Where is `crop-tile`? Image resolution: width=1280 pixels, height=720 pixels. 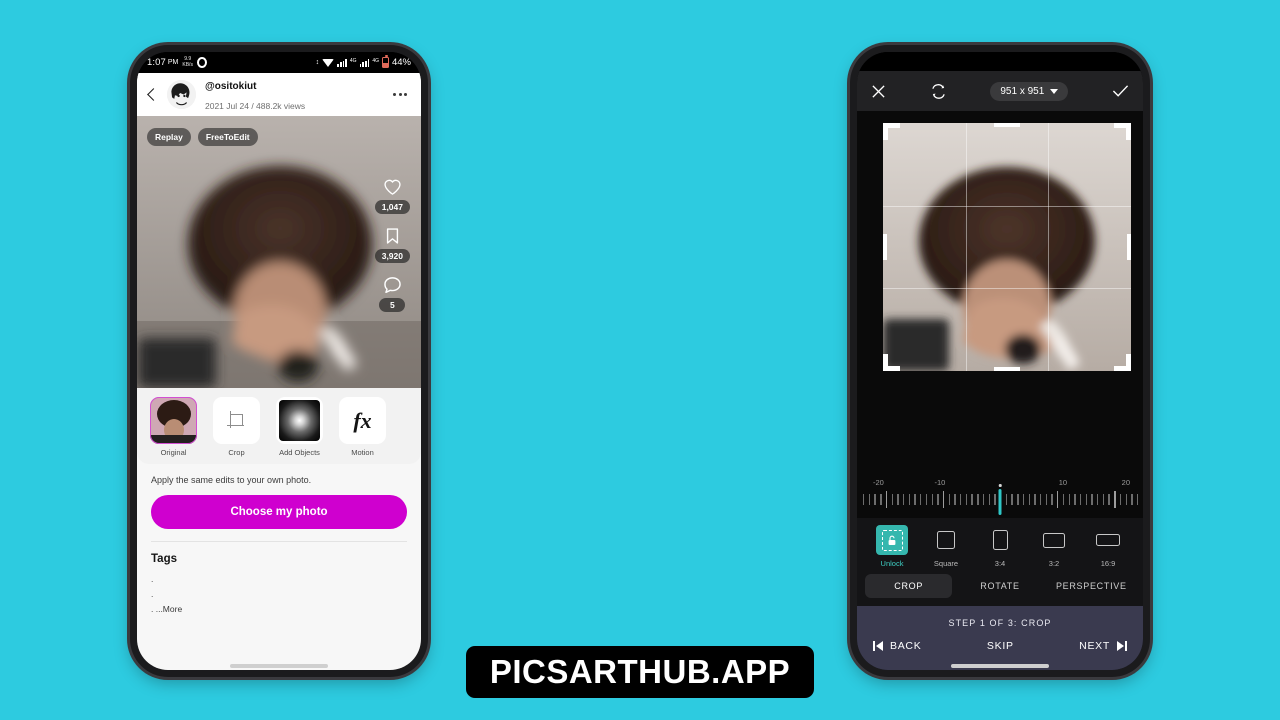 crop-tile is located at coordinates (236, 420).